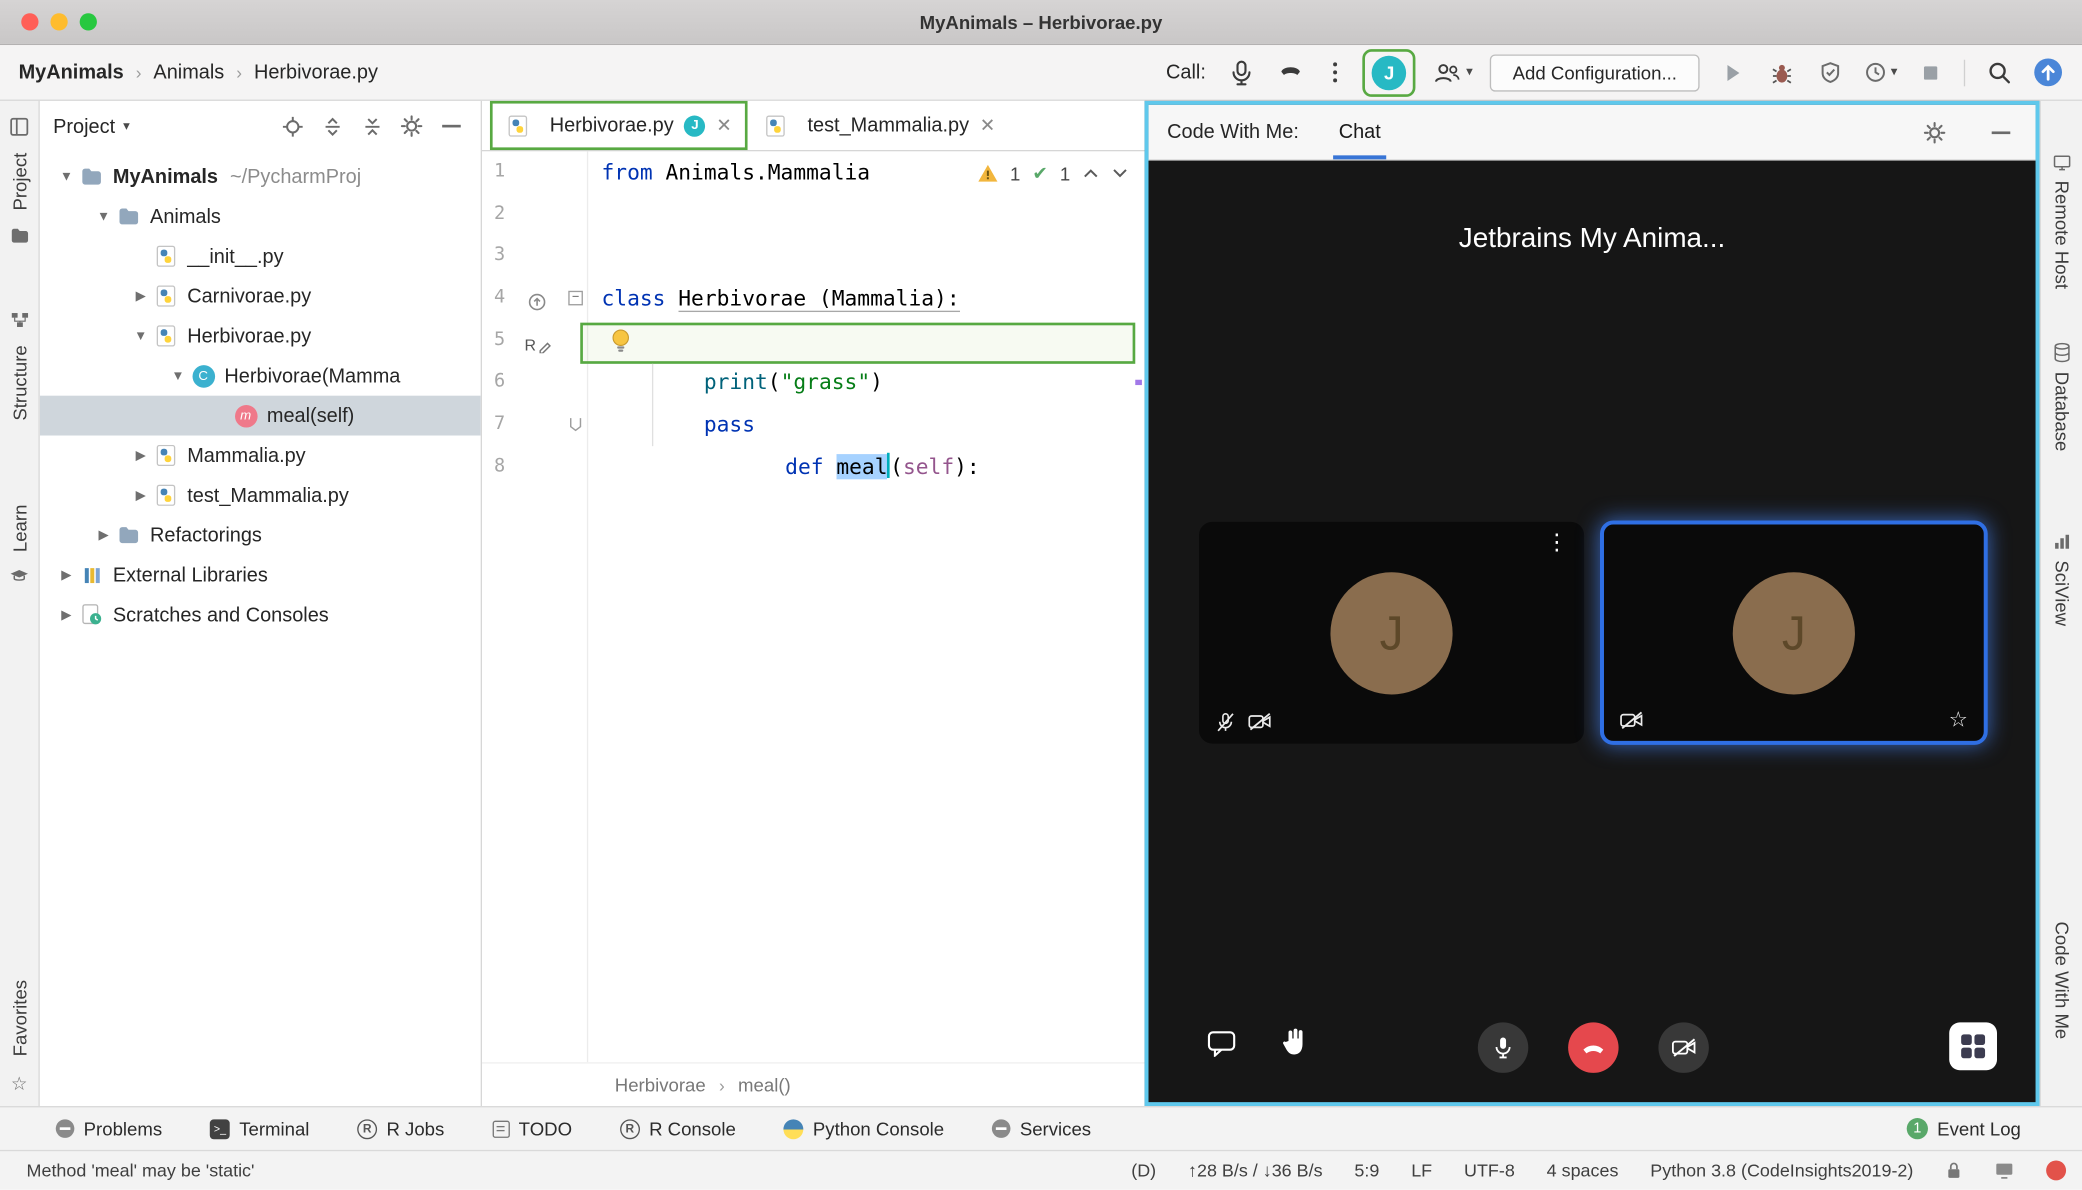  I want to click on breadcrumb-project: MyAnimals, so click(71, 72).